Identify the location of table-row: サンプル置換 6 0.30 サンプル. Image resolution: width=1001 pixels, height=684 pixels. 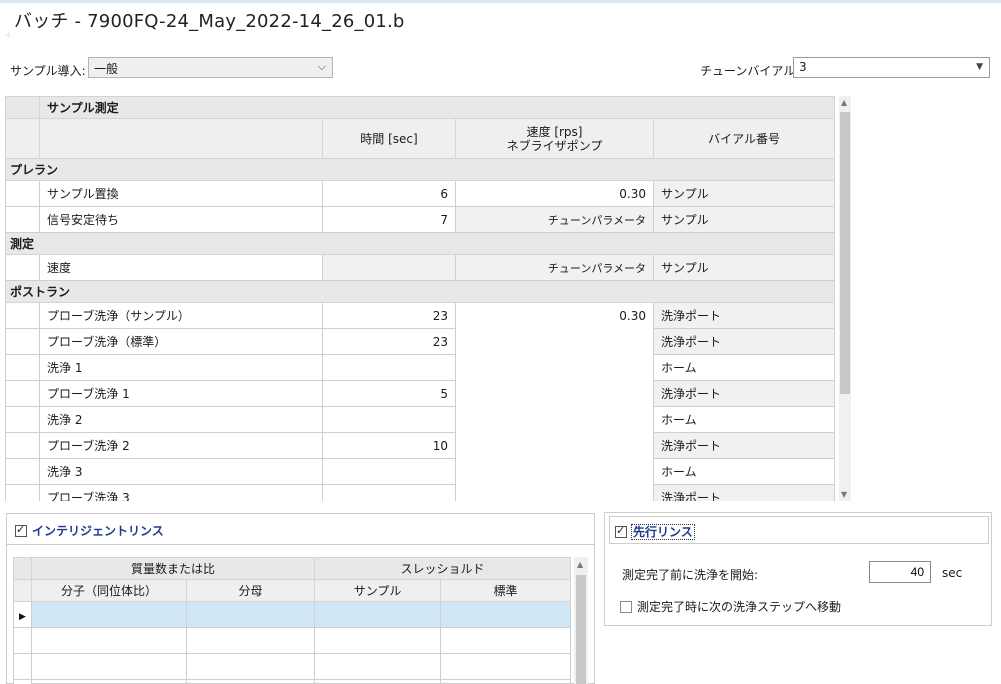
(420, 193).